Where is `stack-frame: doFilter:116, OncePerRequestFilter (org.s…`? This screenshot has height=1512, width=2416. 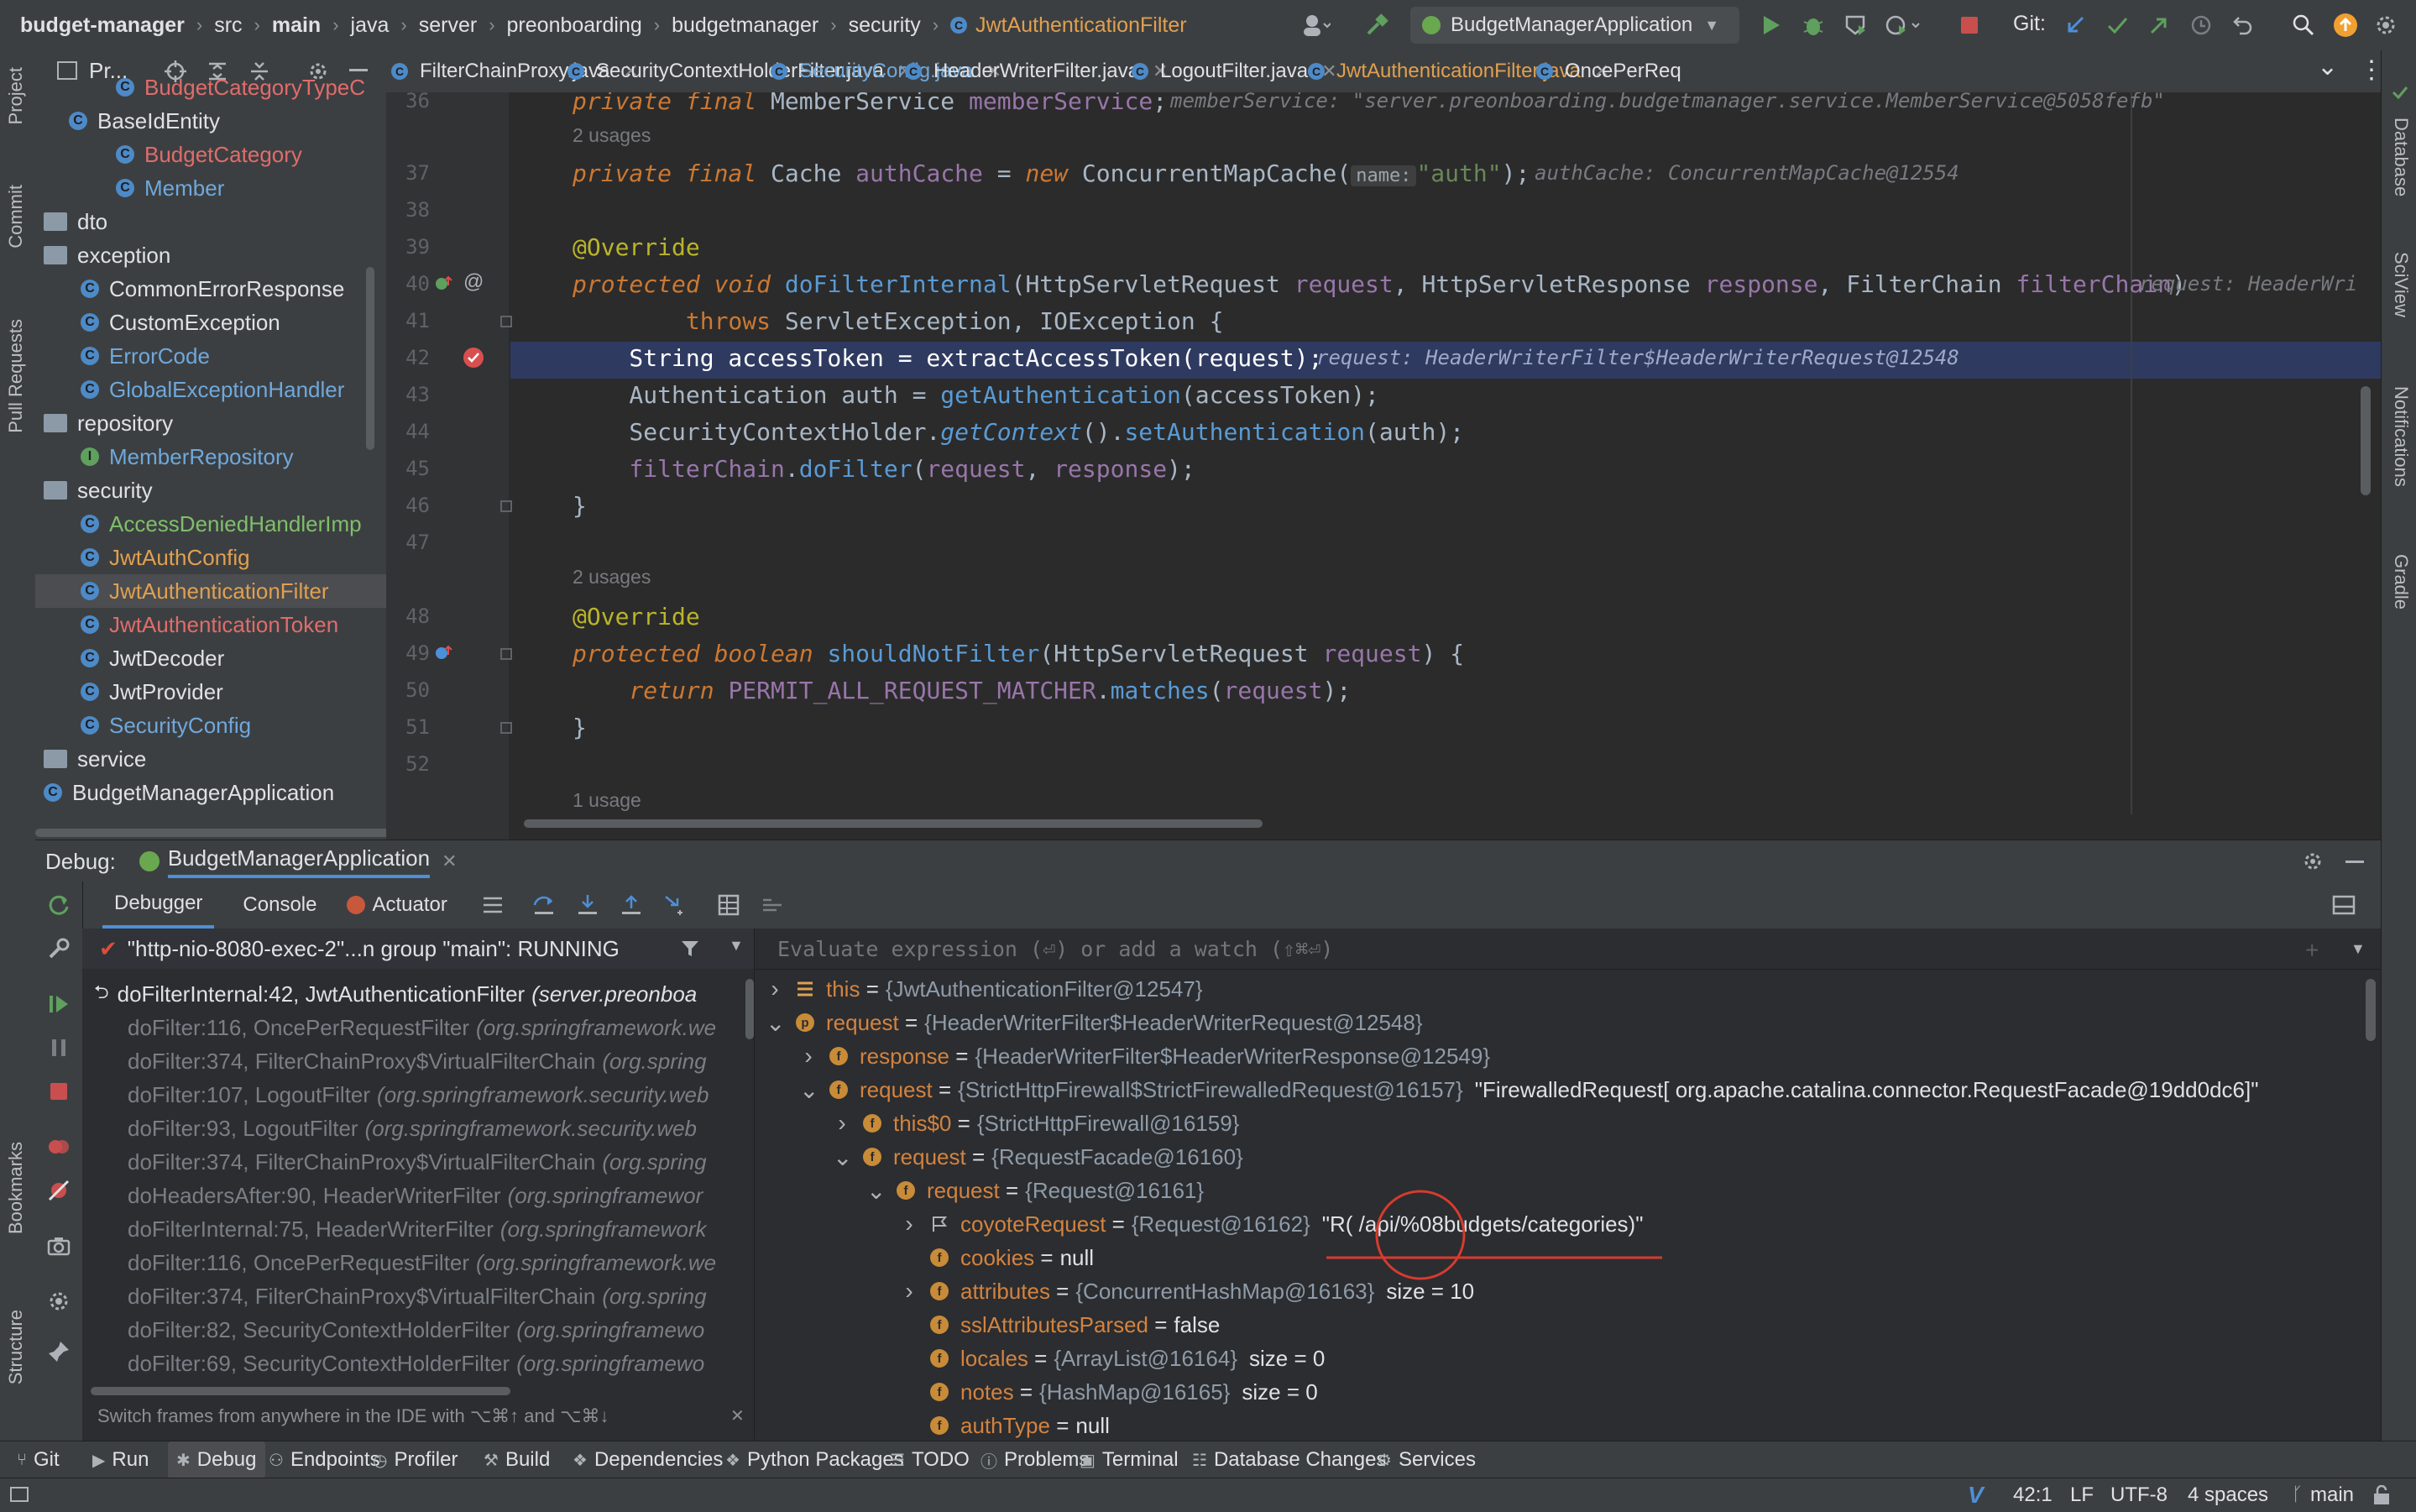 stack-frame: doFilter:116, OncePerRequestFilter (org.s… is located at coordinates (422, 1027).